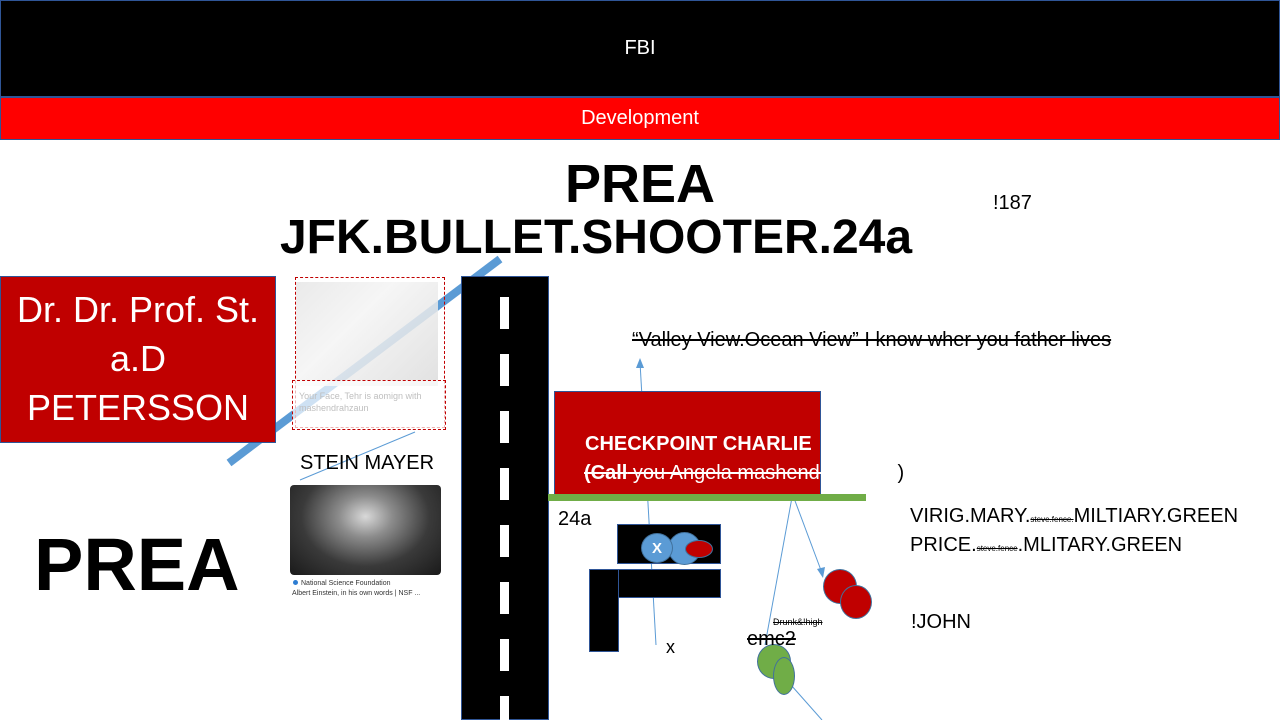 This screenshot has width=1280, height=728. What do you see at coordinates (367, 463) in the screenshot?
I see `stein-label: STEIN MAYER` at bounding box center [367, 463].